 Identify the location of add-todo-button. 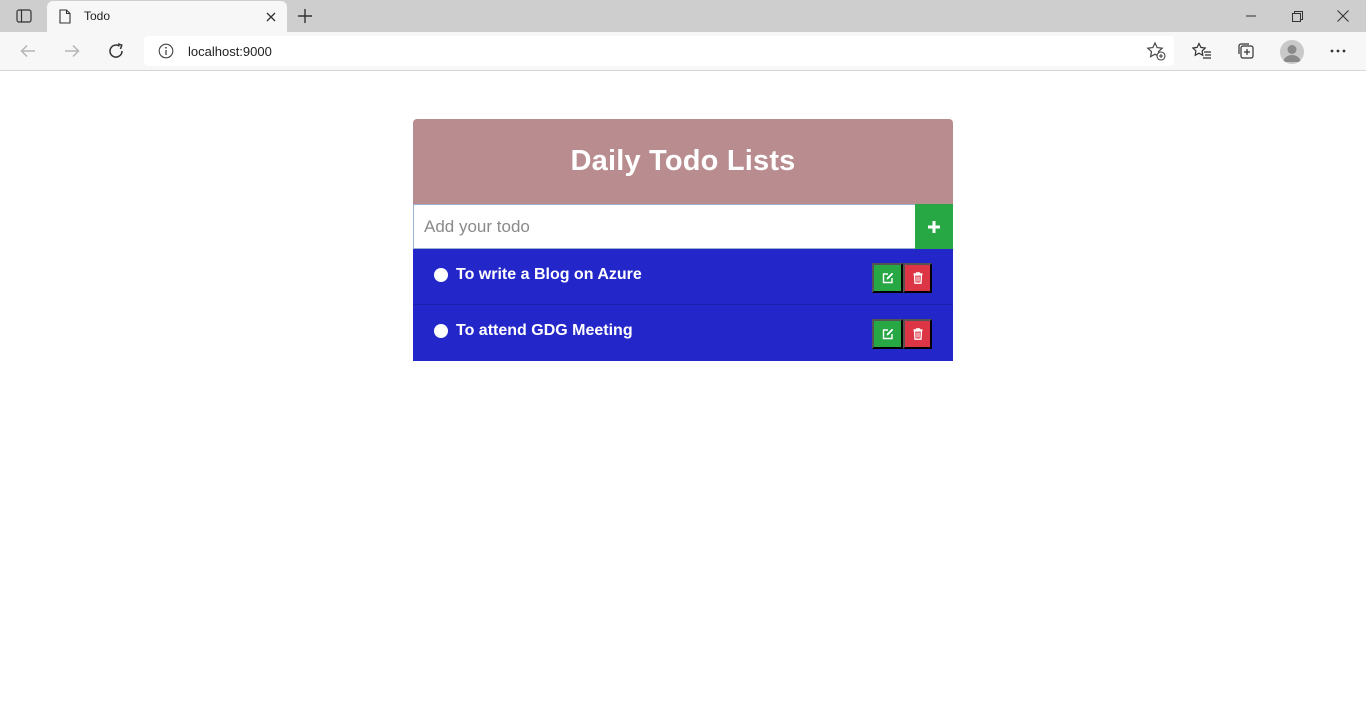
(934, 226).